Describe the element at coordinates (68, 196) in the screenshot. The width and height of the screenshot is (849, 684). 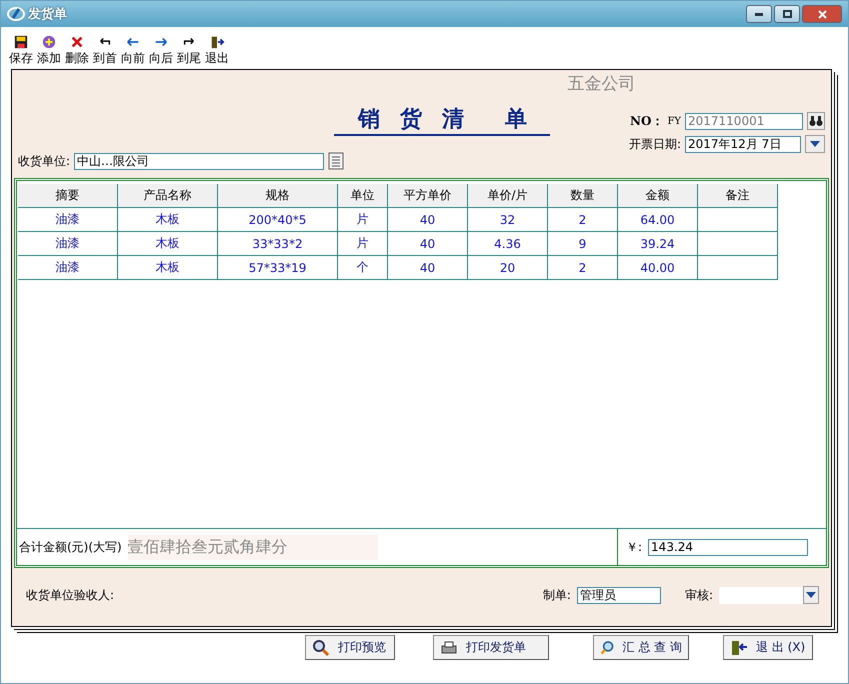
I see `column-header: 摘要` at that location.